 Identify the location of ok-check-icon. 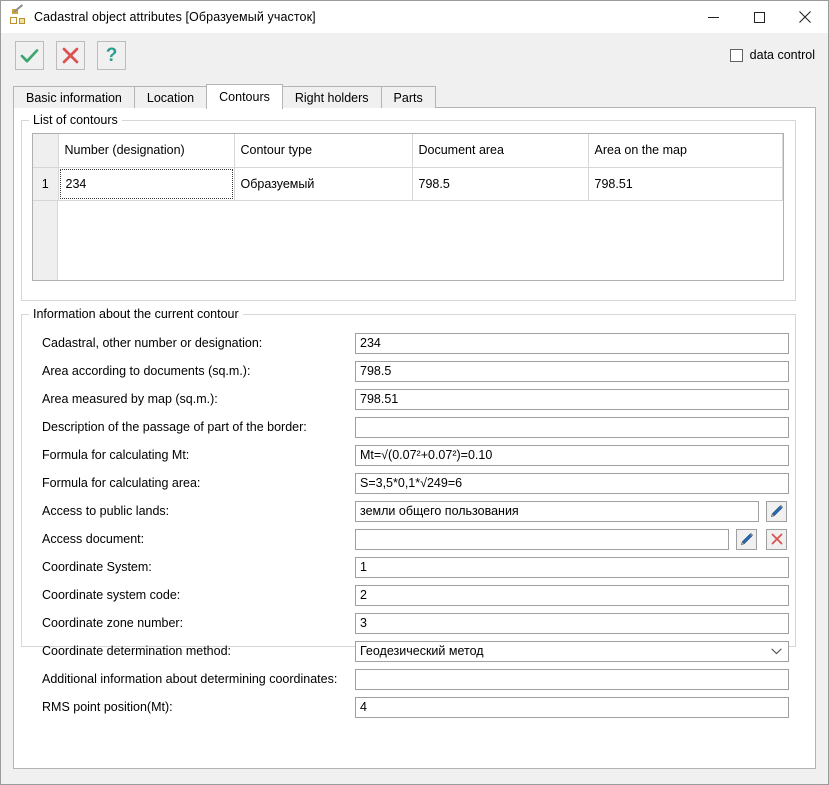
(29, 55).